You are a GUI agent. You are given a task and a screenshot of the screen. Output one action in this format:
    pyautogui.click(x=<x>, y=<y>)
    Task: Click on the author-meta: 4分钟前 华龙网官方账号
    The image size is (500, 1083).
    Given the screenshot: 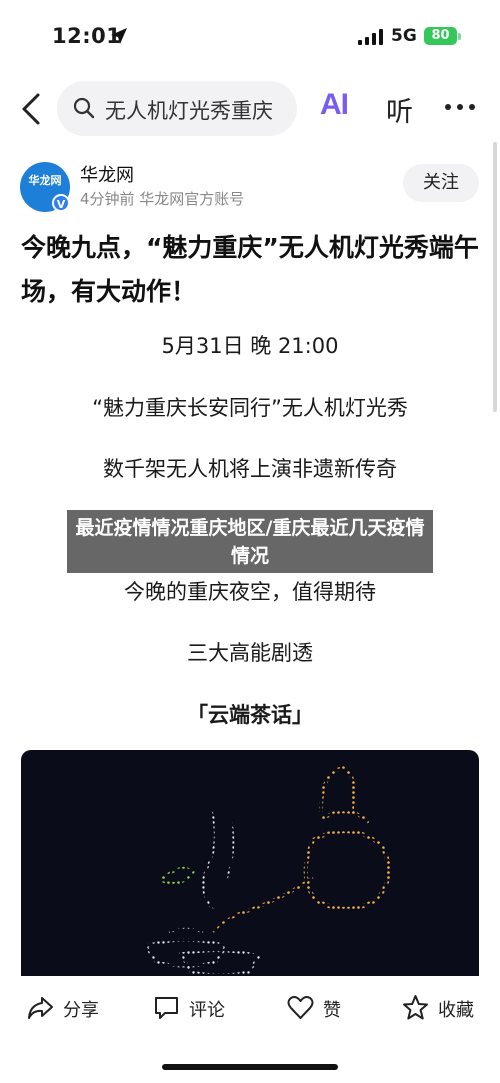 What is the action you would take?
    pyautogui.click(x=162, y=199)
    